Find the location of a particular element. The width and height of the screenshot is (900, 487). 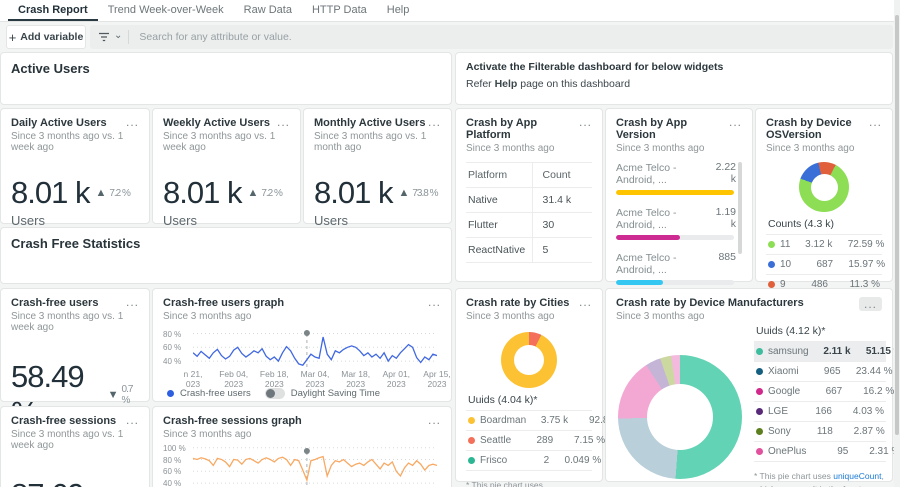

delta-up-icon: ▲ is located at coordinates (100, 193).